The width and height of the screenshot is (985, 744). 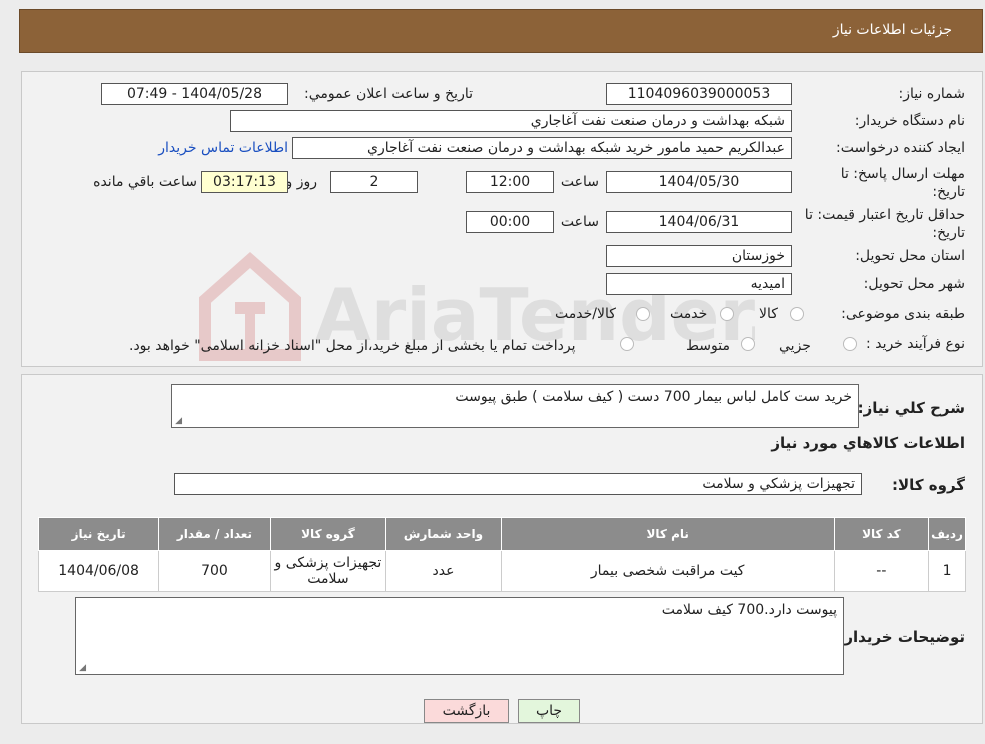 I want to click on category-option-goods-service: کالا/خدمت, so click(x=585, y=314).